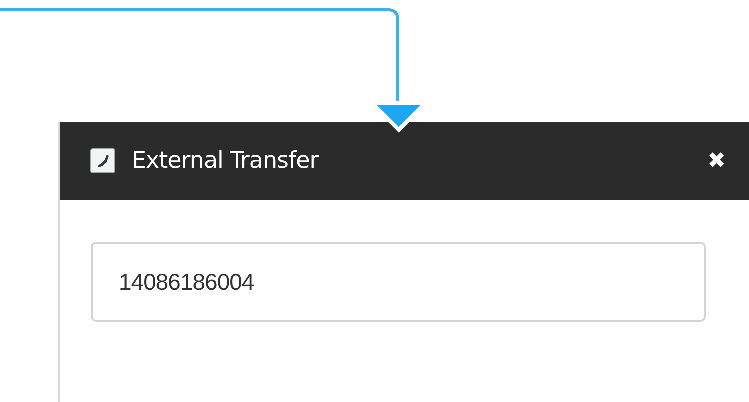  What do you see at coordinates (717, 161) in the screenshot?
I see `close-button: ✖` at bounding box center [717, 161].